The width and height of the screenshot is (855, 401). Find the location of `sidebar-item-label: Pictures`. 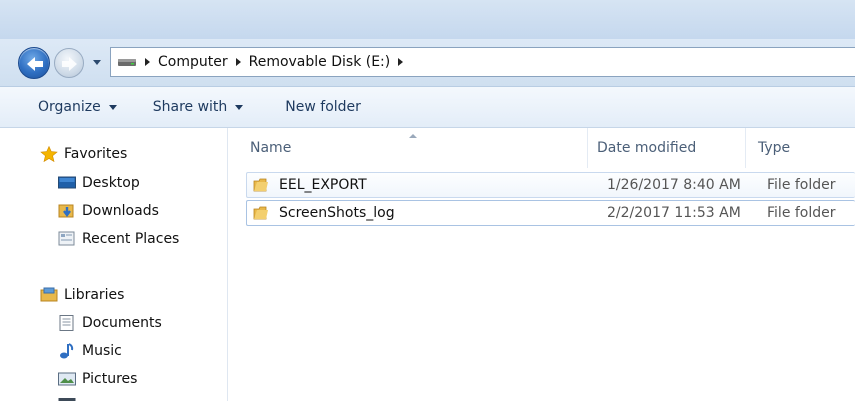

sidebar-item-label: Pictures is located at coordinates (110, 379).